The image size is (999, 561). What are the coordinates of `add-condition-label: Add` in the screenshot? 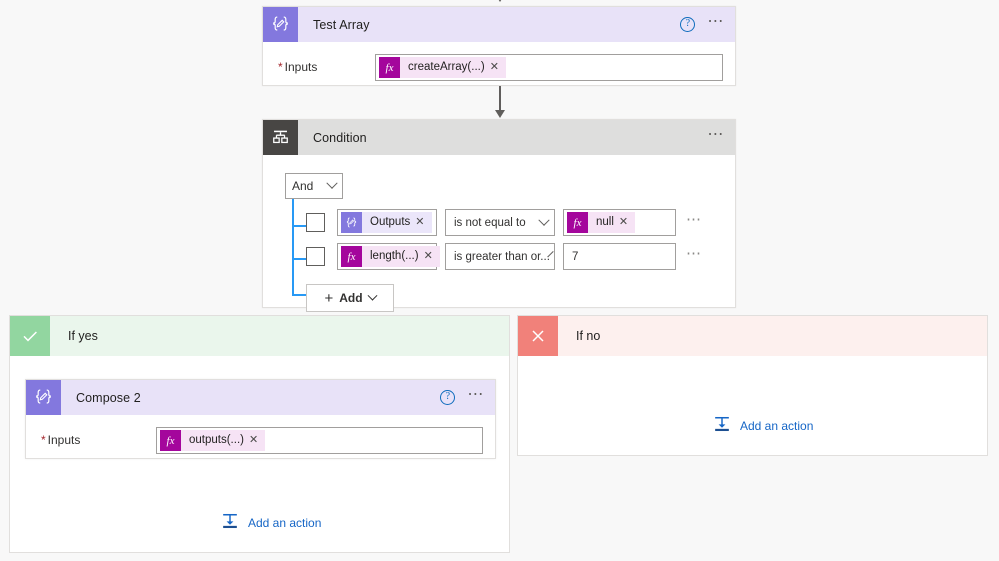 It's located at (351, 298).